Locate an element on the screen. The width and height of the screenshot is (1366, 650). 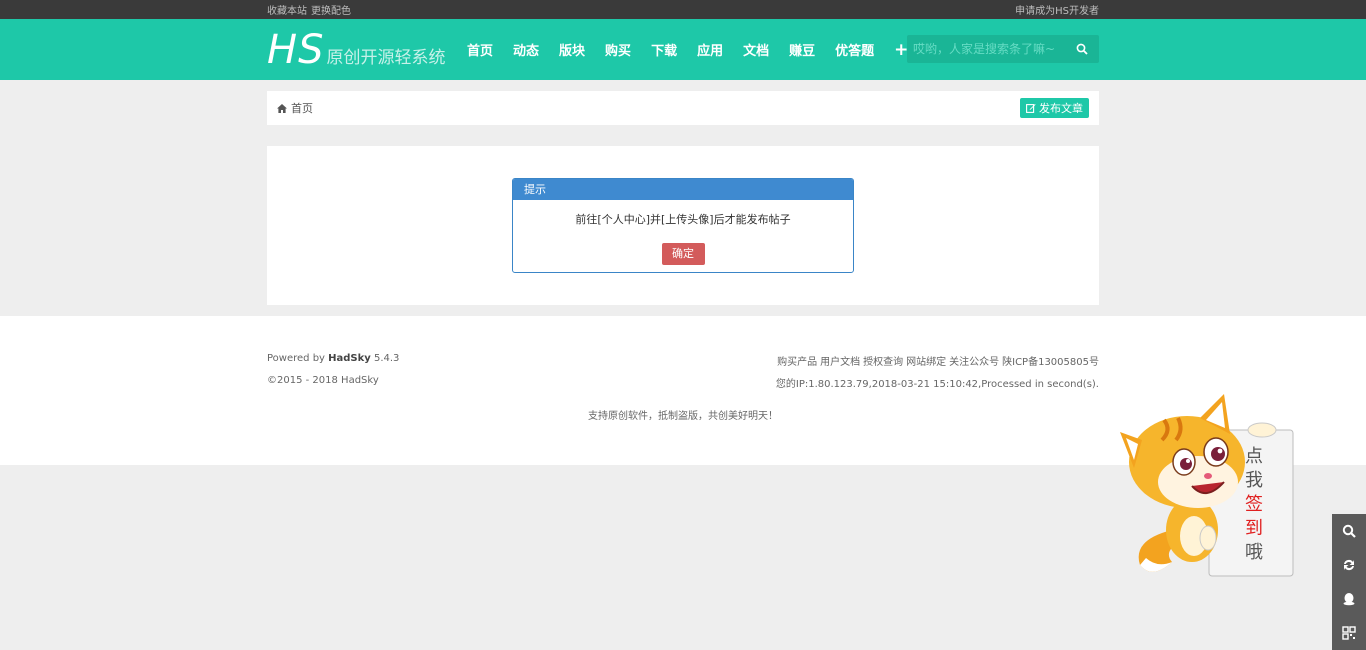
copyright: ©2015 - 2018 HadSky is located at coordinates (323, 380).